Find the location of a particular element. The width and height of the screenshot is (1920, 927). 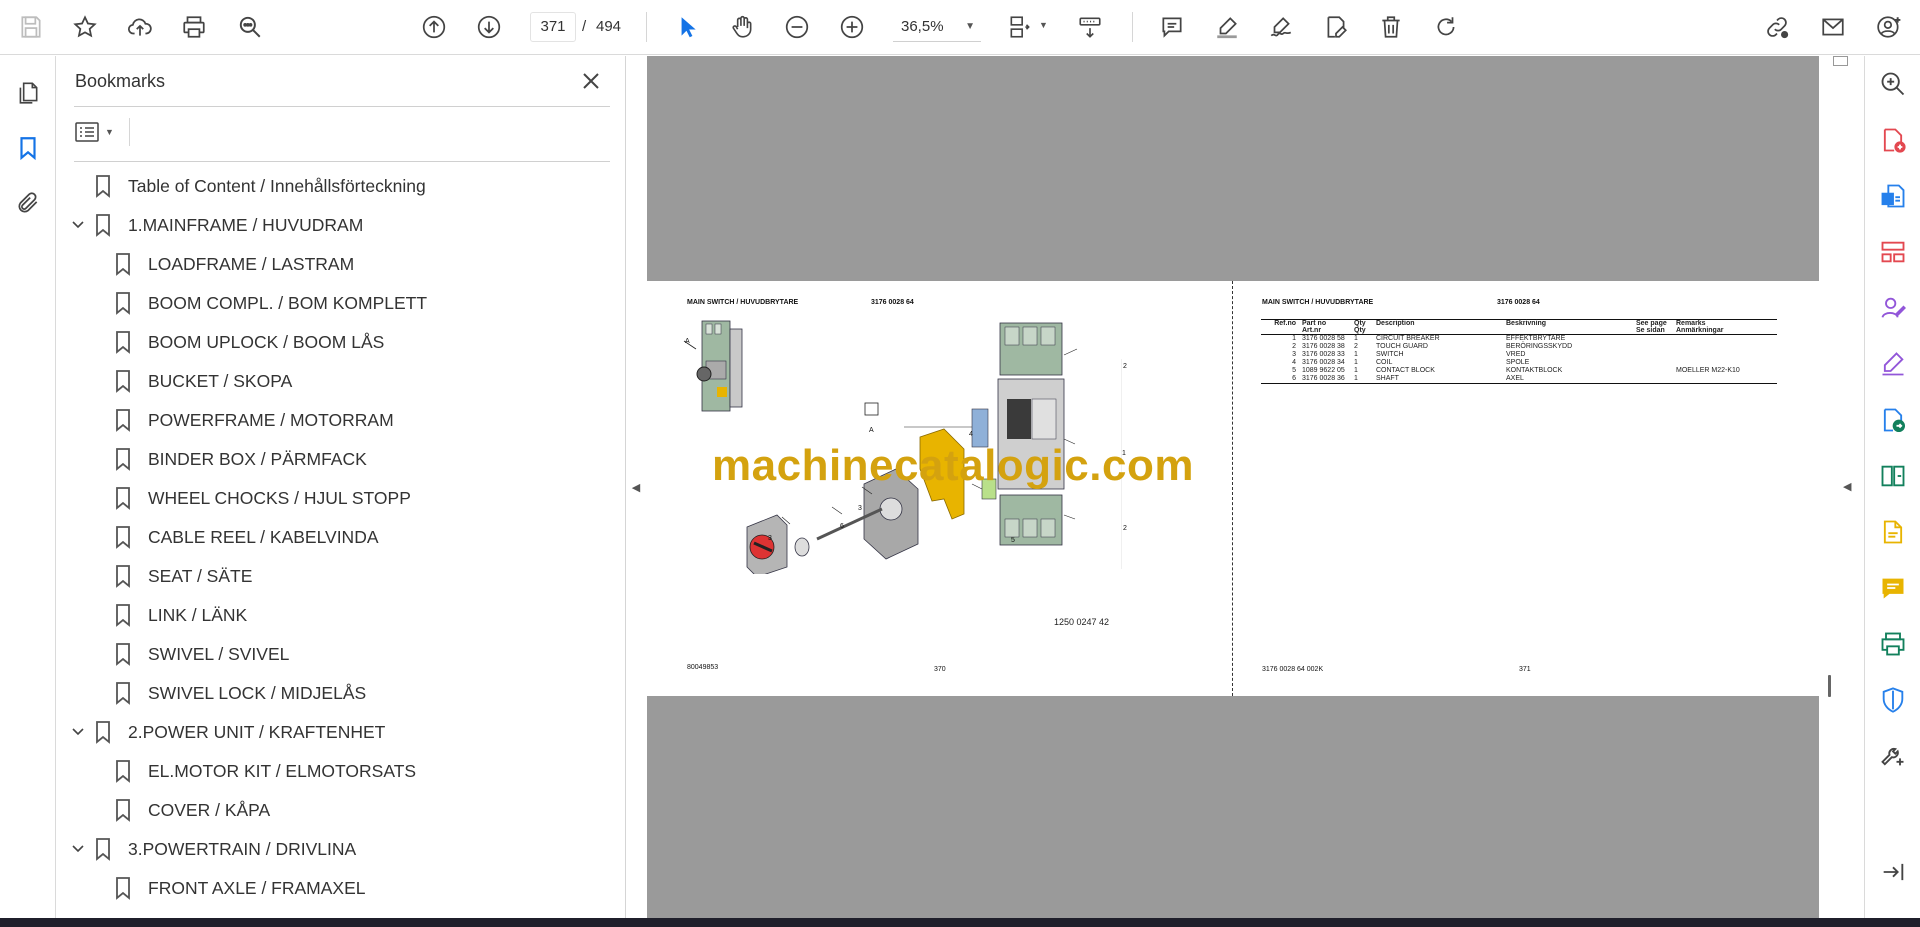

bookmark-item: CABLE REEL / KABELVINDA is located at coordinates (246, 537).